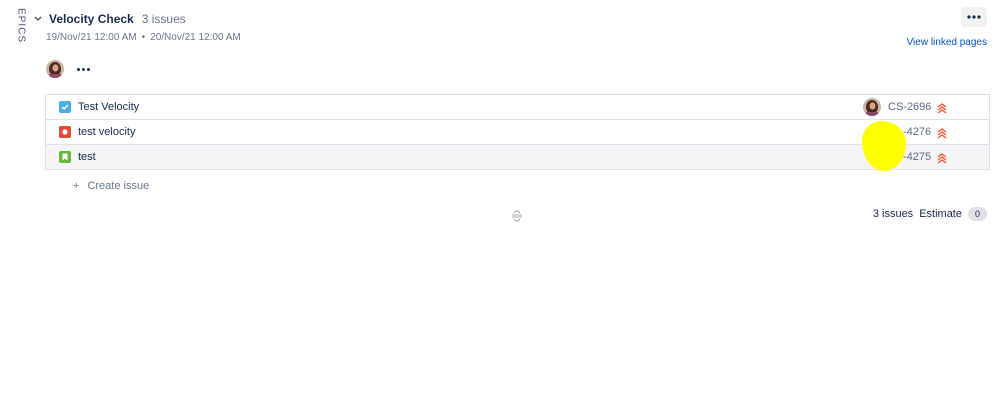  I want to click on estimate-badge: 0, so click(977, 214).